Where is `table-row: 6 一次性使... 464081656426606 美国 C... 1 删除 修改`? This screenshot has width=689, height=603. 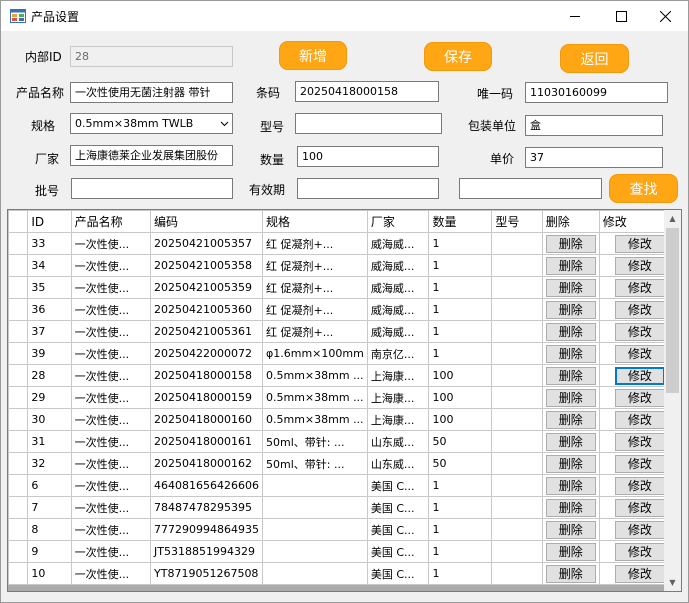
table-row: 6 一次性使... 464081656426606 美国 C... 1 删除 修改 is located at coordinates (344, 485).